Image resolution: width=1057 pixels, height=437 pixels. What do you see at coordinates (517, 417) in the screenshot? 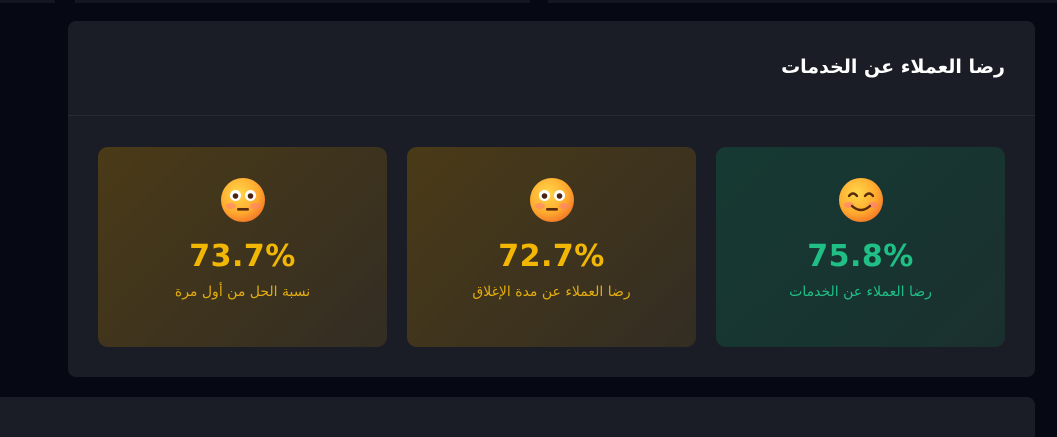
I see `next-panel` at bounding box center [517, 417].